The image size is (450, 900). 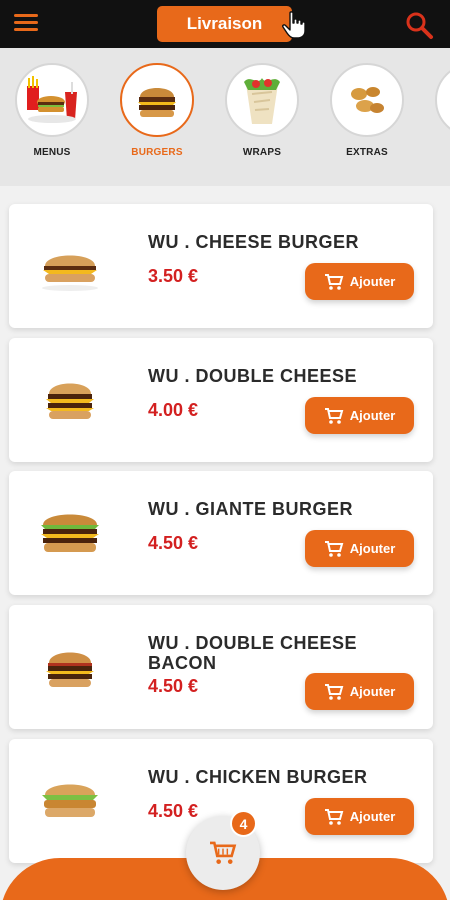 What do you see at coordinates (221, 533) in the screenshot?
I see `product-card: WU . GIANTE BURGER 4.50 € Ajouter` at bounding box center [221, 533].